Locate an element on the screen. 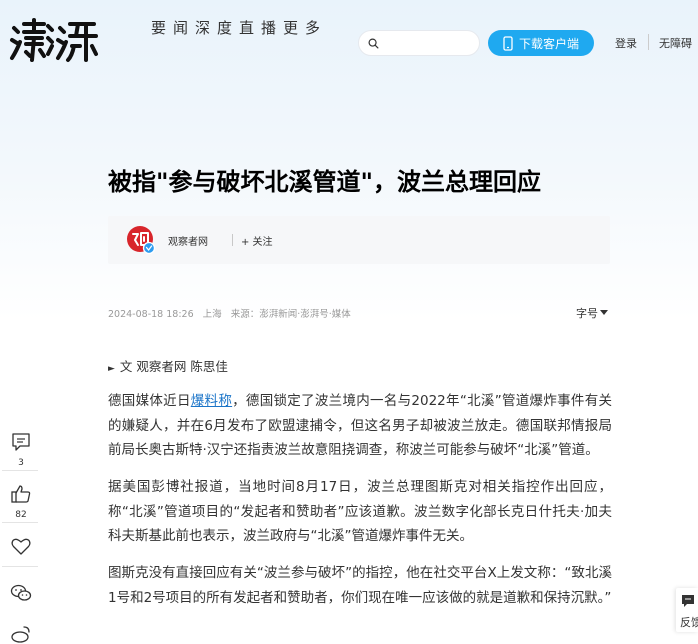 This screenshot has height=644, width=698. favorite-button is located at coordinates (21, 548).